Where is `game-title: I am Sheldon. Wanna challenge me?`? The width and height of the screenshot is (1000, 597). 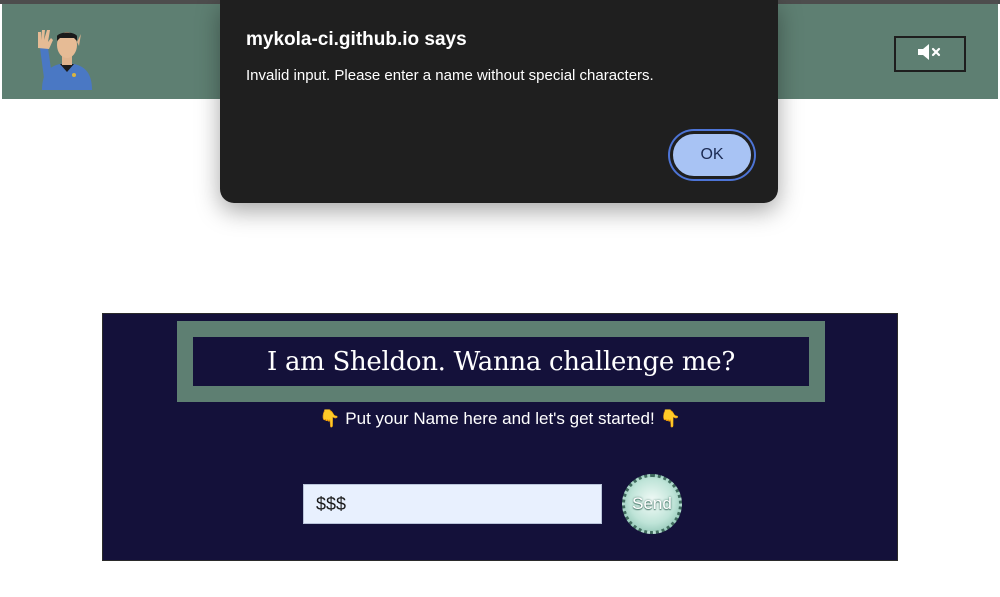 game-title: I am Sheldon. Wanna challenge me? is located at coordinates (501, 361).